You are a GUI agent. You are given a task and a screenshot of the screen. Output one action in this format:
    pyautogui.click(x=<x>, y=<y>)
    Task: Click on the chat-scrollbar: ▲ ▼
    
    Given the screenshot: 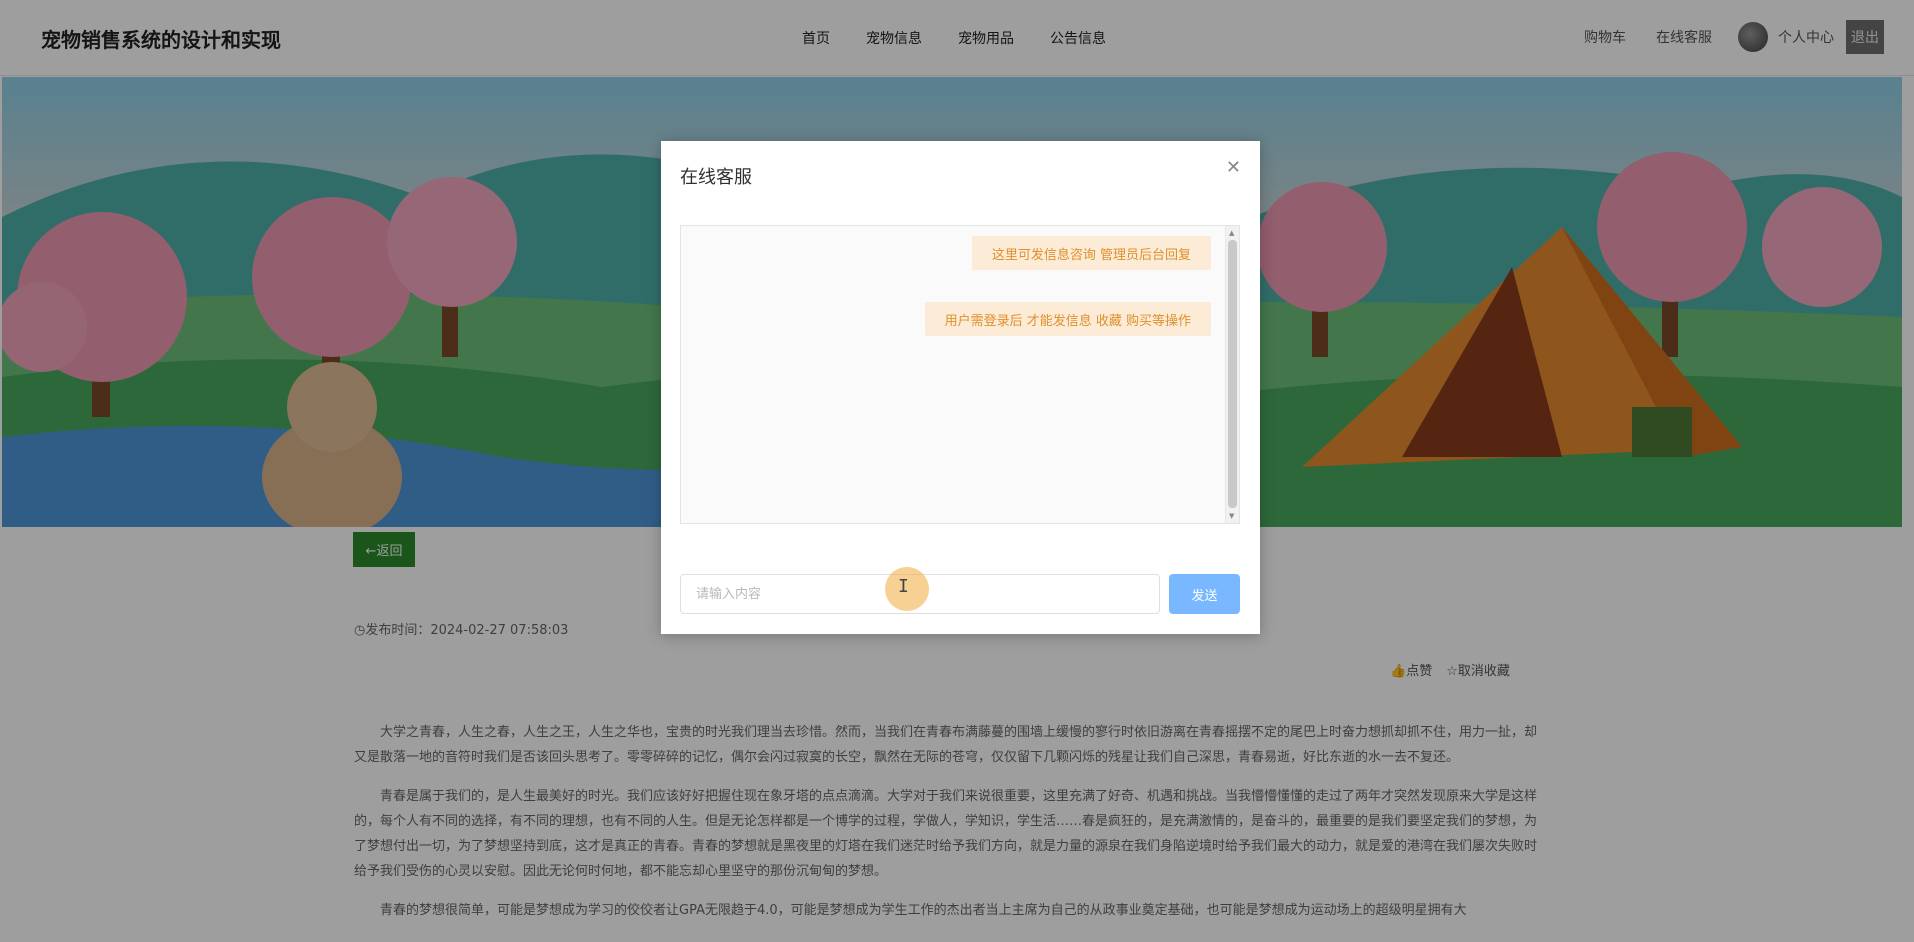 What is the action you would take?
    pyautogui.click(x=1232, y=374)
    